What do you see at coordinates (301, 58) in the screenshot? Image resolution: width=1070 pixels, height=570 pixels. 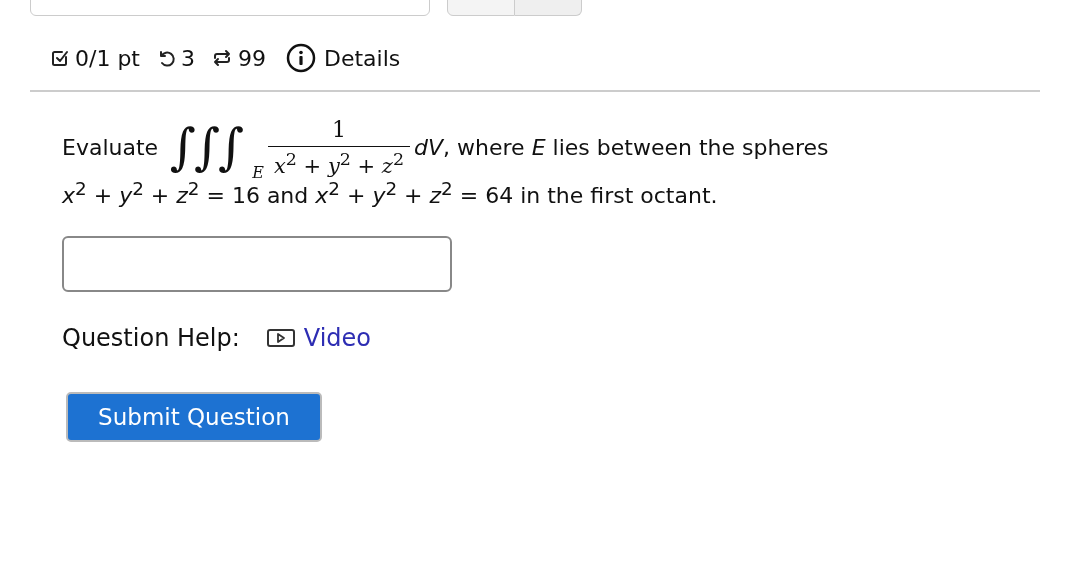 I see `info-icon` at bounding box center [301, 58].